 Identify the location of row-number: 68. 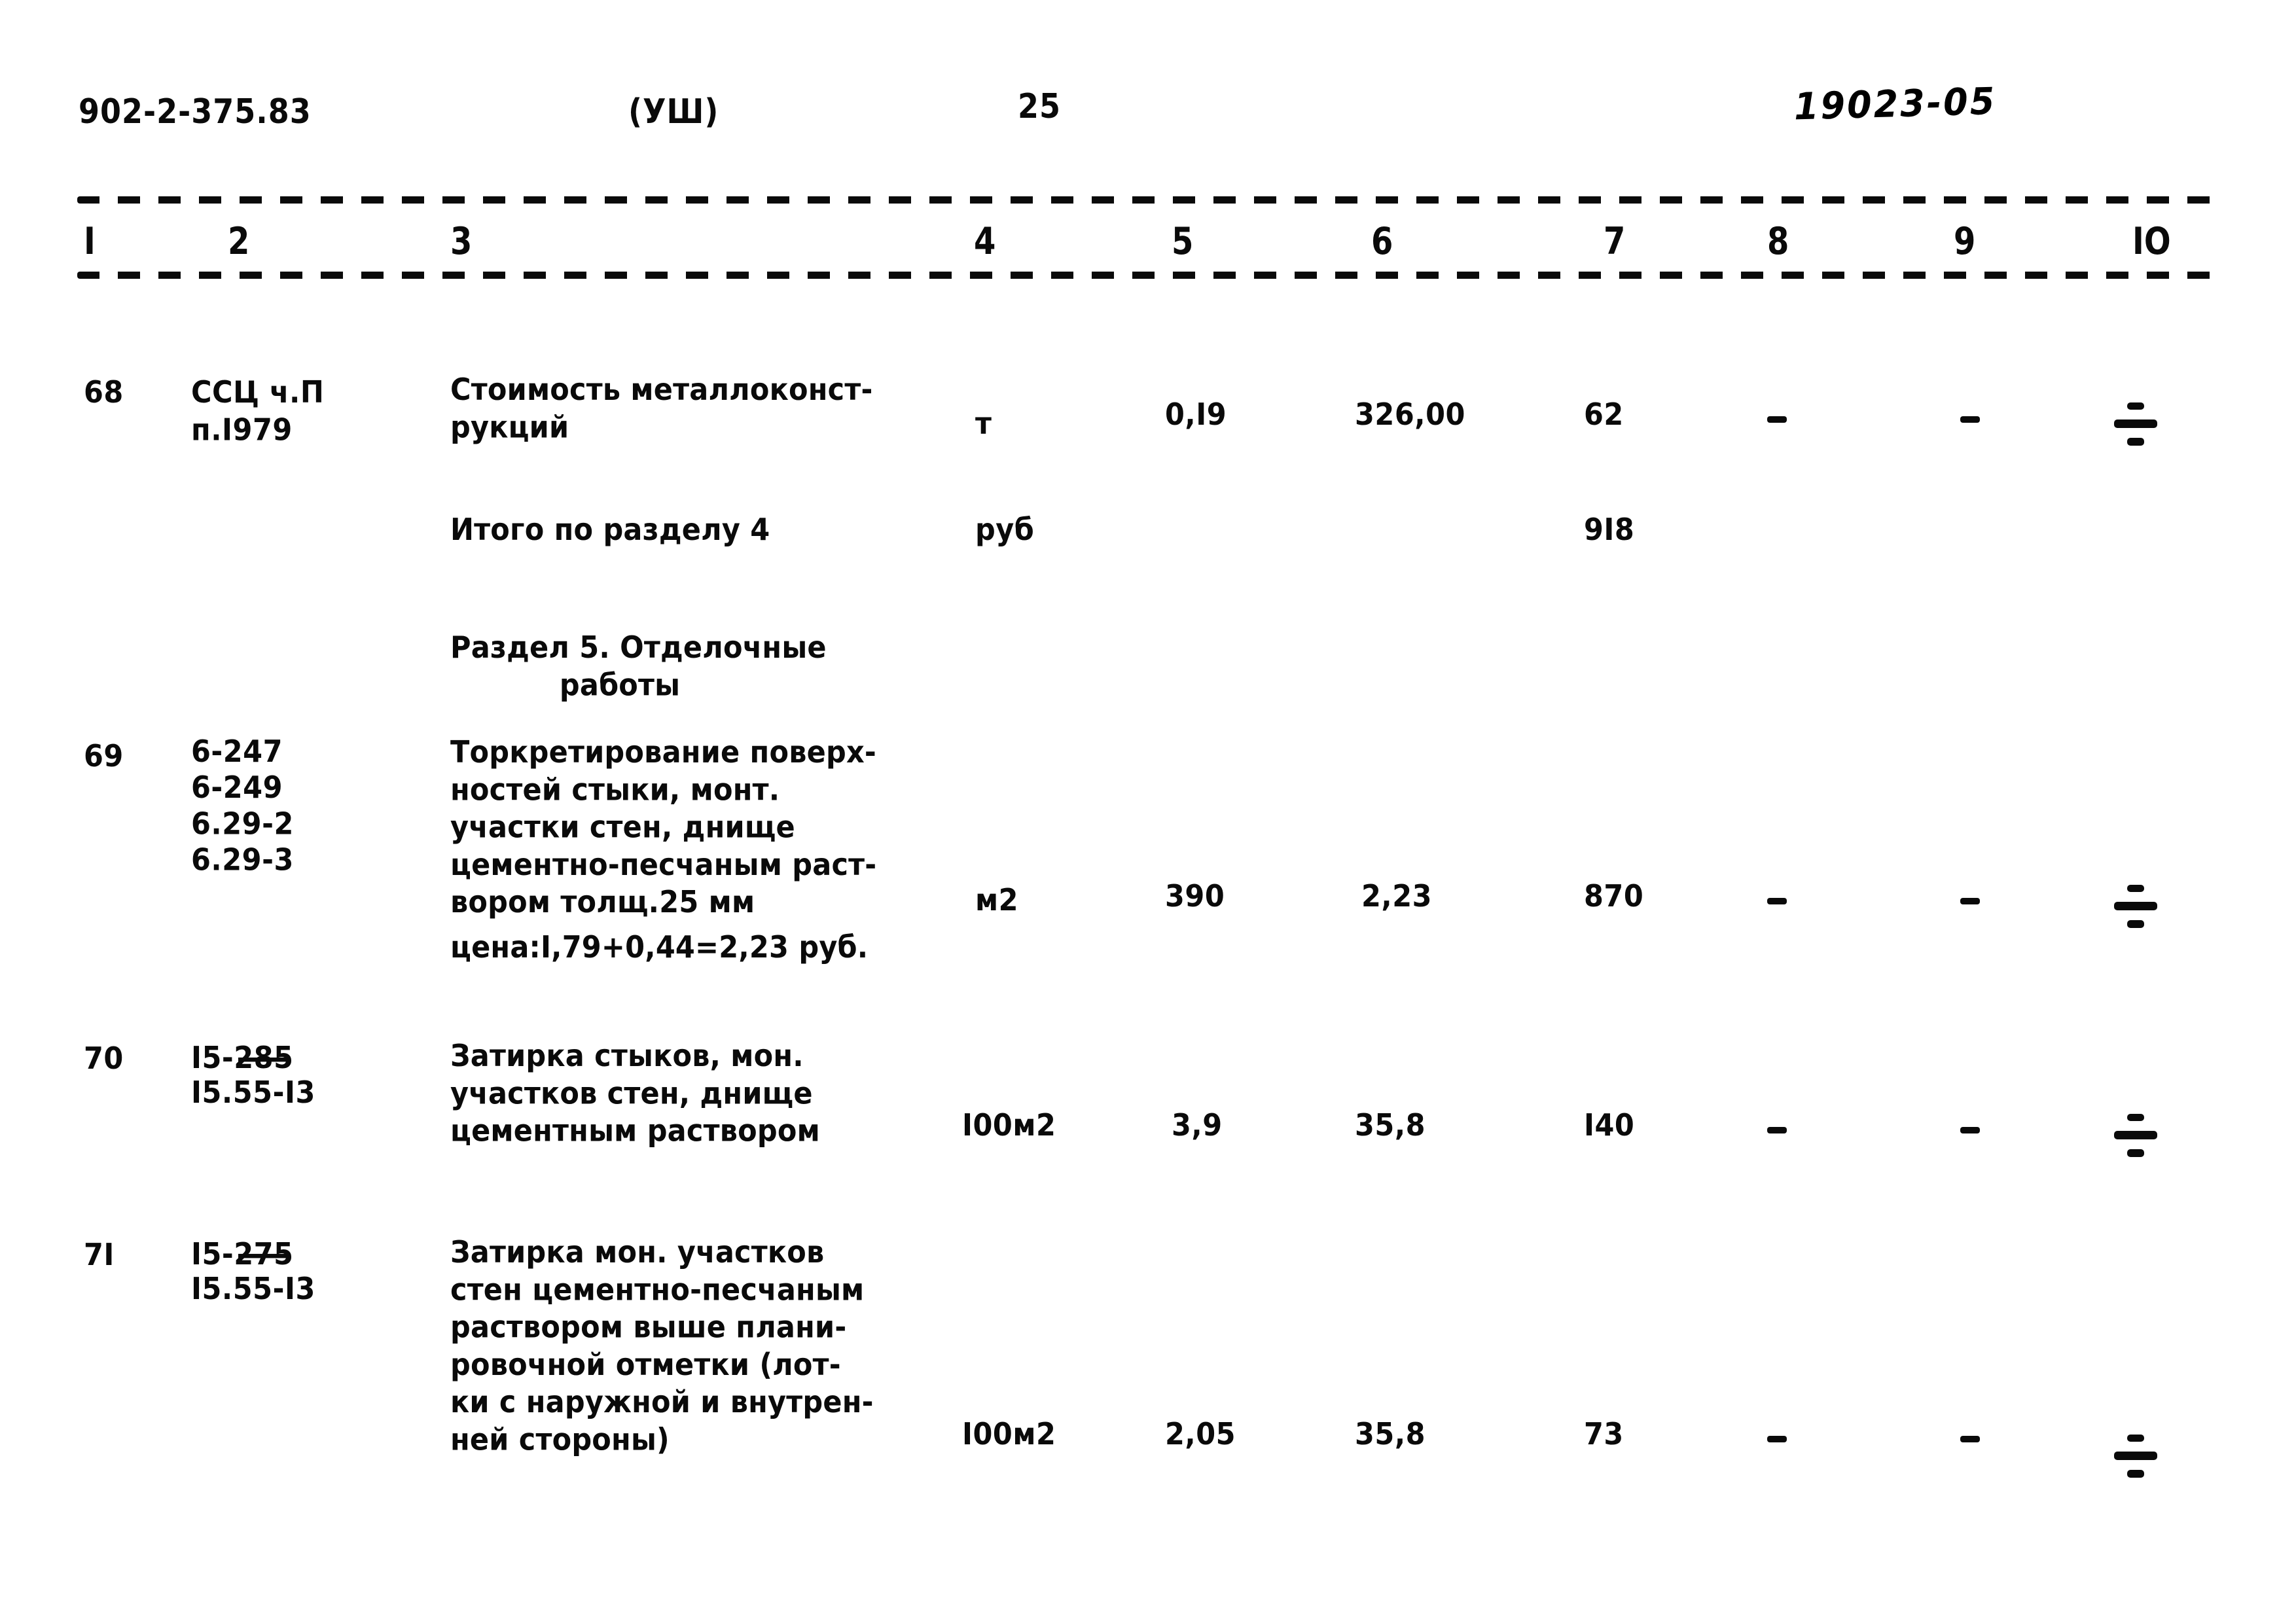
(104, 393).